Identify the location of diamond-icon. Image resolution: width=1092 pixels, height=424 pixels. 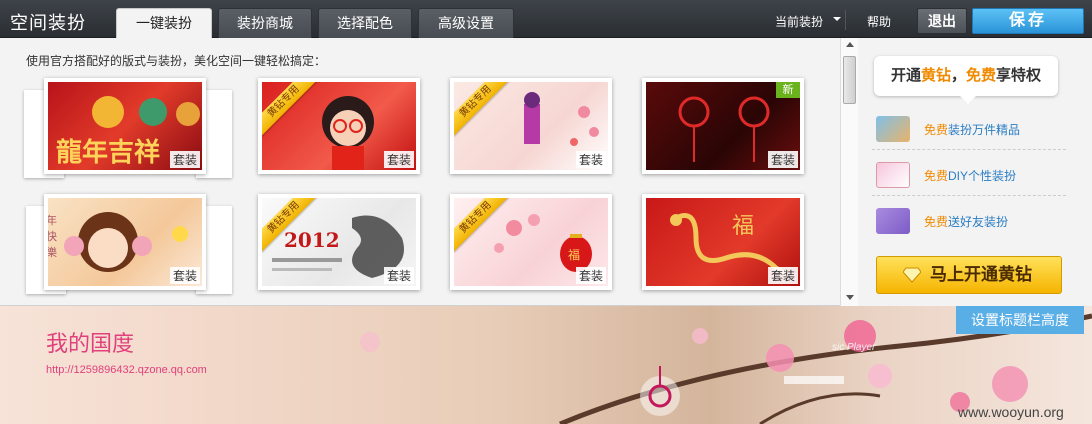
(912, 275).